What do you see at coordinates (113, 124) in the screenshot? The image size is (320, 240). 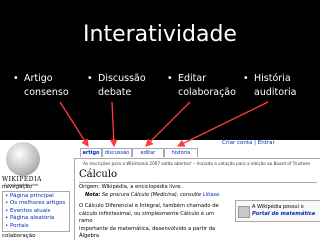 I see `arrow-discussao` at bounding box center [113, 124].